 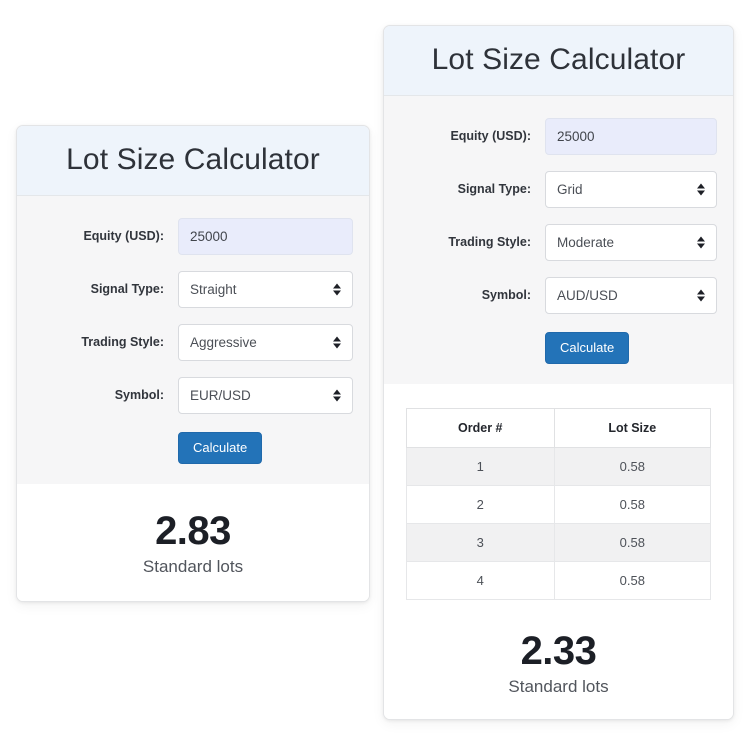 I want to click on signal-type-select: Grid, so click(x=631, y=189).